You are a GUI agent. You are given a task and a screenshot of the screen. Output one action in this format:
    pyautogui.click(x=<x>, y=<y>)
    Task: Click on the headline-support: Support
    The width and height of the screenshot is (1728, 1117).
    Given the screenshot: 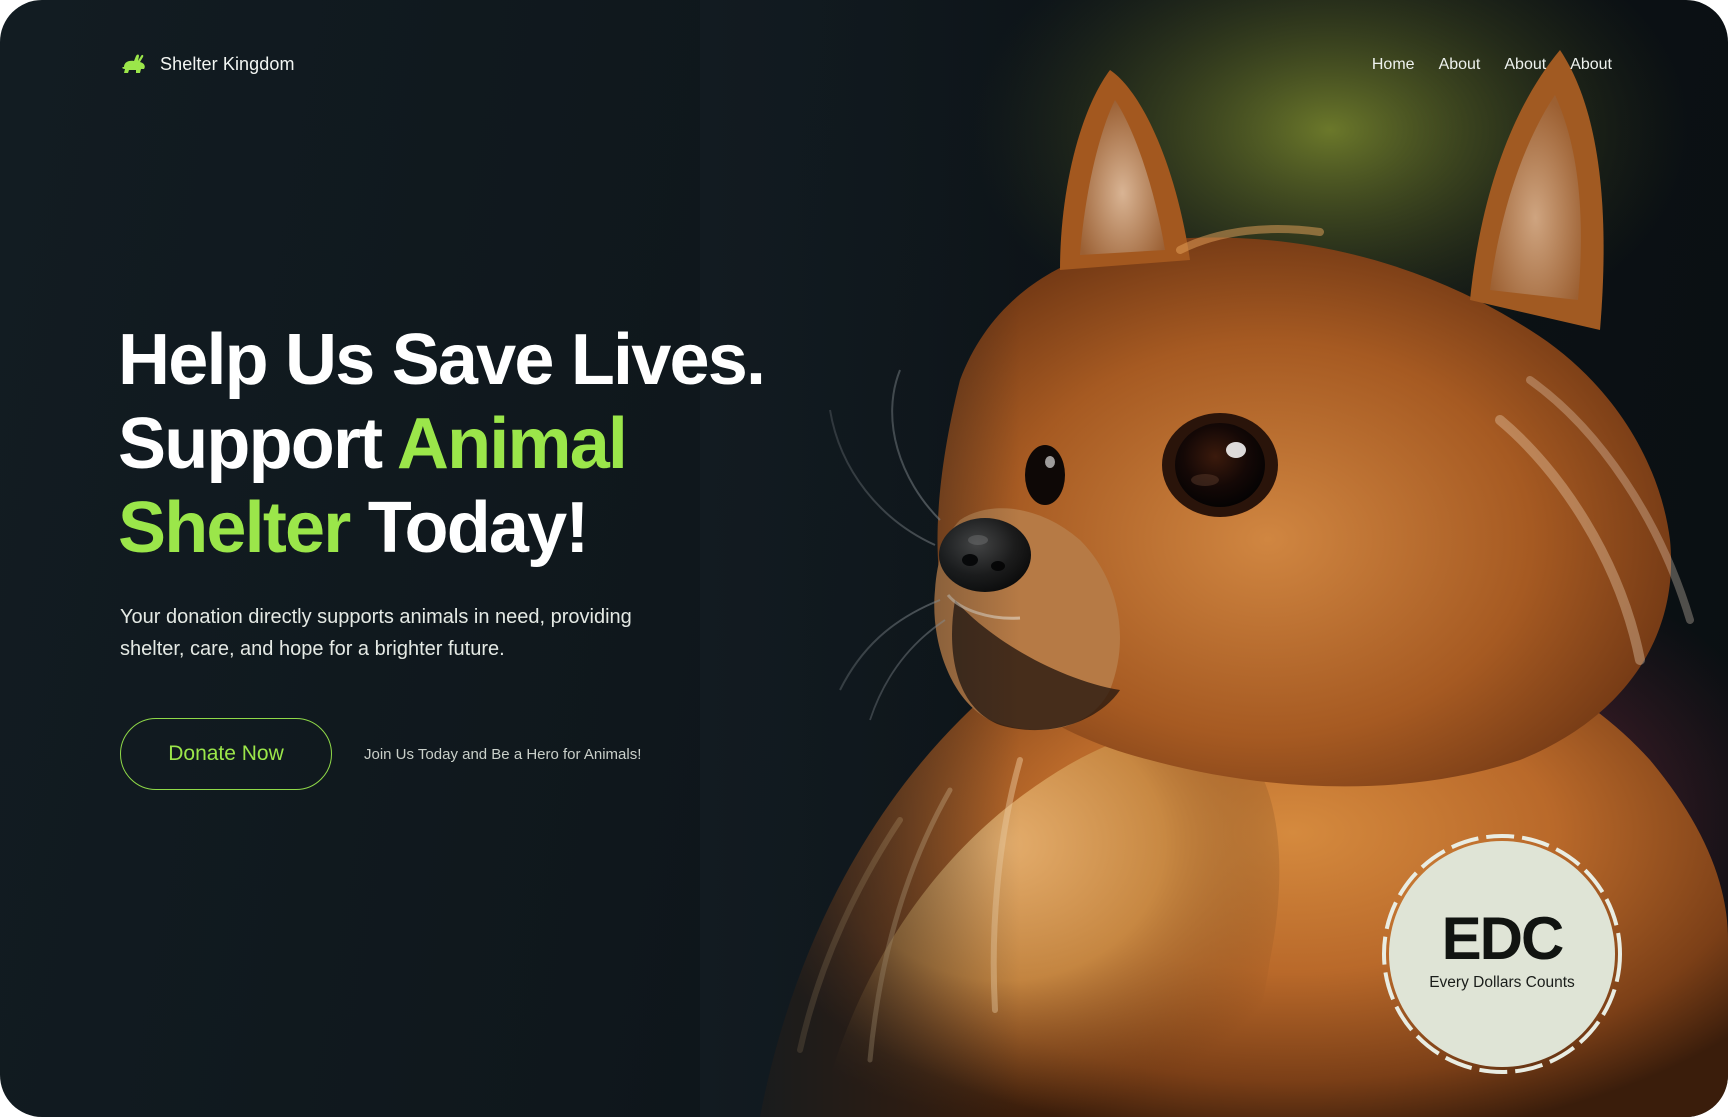 What is the action you would take?
    pyautogui.click(x=250, y=444)
    